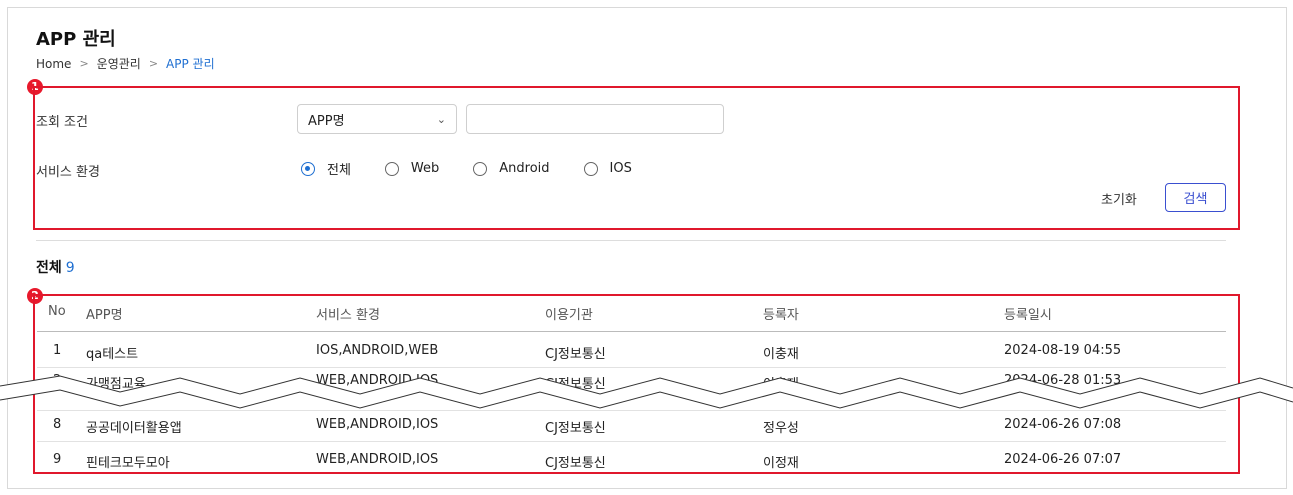 The width and height of the screenshot is (1293, 495). What do you see at coordinates (128, 461) in the screenshot?
I see `cell-app-name: 핀테크모두모아` at bounding box center [128, 461].